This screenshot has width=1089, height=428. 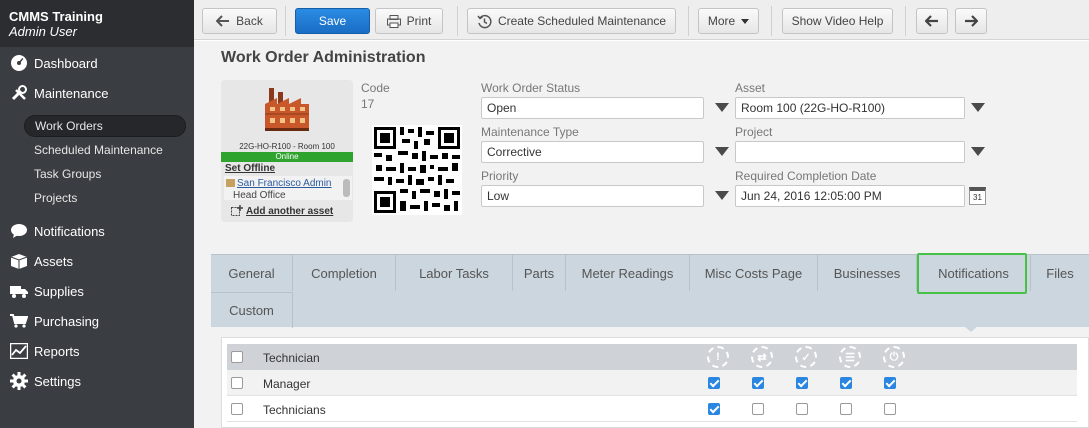 I want to click on add-another-asset-link: Add another asset, so click(x=282, y=211).